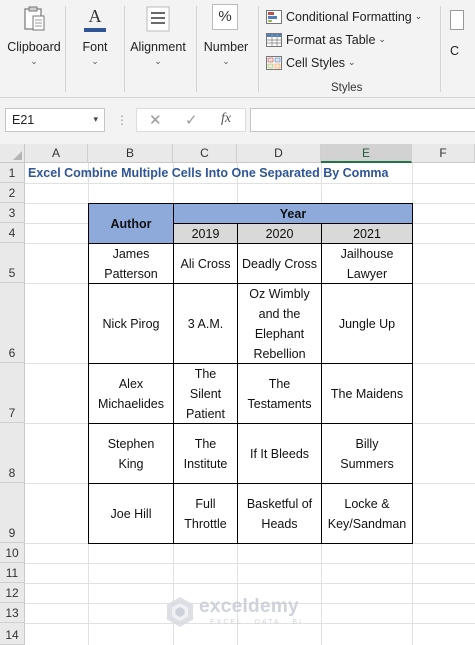 The height and width of the screenshot is (645, 475). I want to click on format-as-table-button: Format as Table ⌄, so click(344, 39).